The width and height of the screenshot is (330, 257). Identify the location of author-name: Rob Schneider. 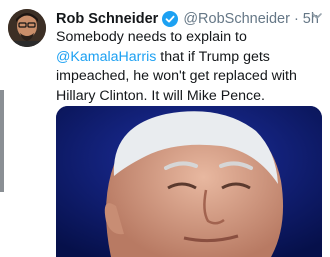
(107, 19).